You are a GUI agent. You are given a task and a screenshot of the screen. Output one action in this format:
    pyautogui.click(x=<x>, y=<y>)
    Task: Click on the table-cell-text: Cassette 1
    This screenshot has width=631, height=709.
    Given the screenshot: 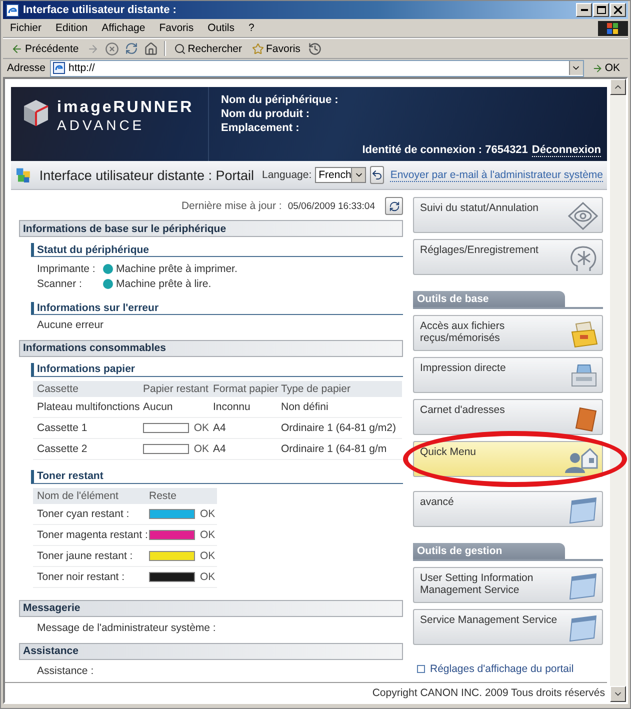 What is the action you would take?
    pyautogui.click(x=62, y=428)
    